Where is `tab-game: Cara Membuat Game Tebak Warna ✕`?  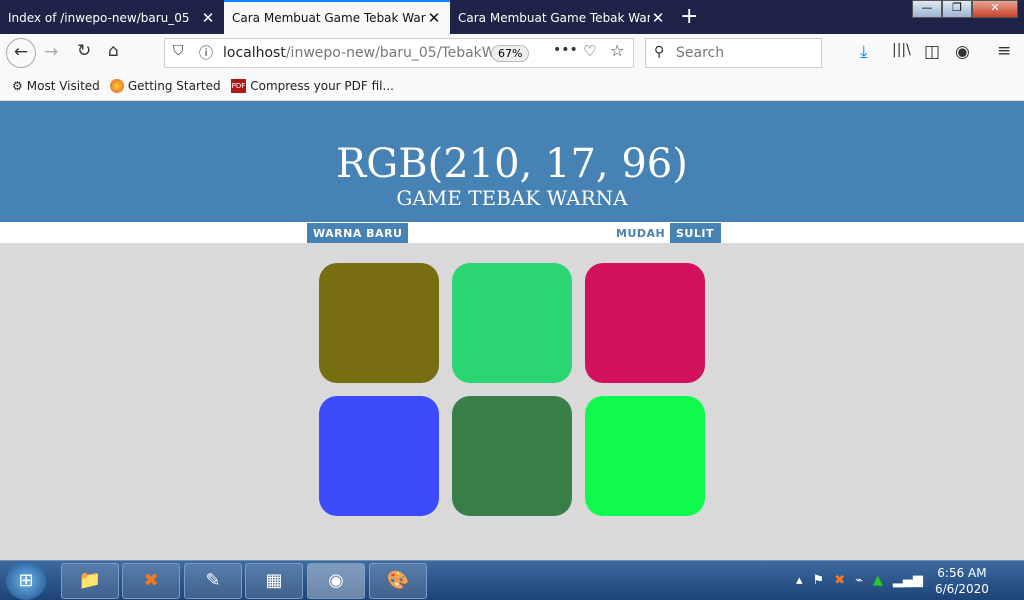 tab-game: Cara Membuat Game Tebak Warna ✕ is located at coordinates (562, 18).